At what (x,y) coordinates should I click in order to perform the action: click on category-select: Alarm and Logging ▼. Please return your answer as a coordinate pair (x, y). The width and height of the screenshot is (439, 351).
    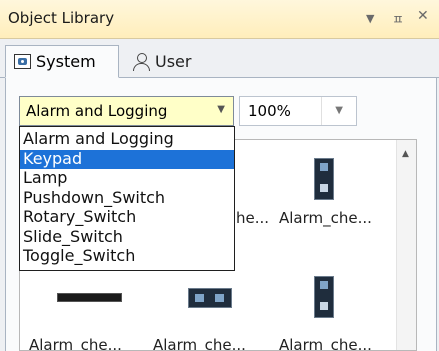
    Looking at the image, I should click on (126, 111).